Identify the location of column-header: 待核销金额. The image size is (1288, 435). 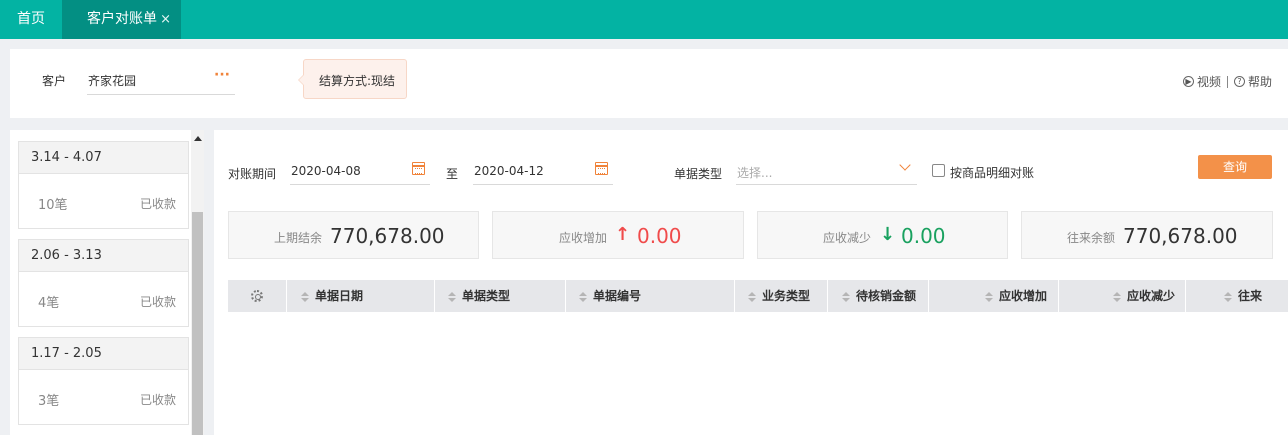
(878, 296).